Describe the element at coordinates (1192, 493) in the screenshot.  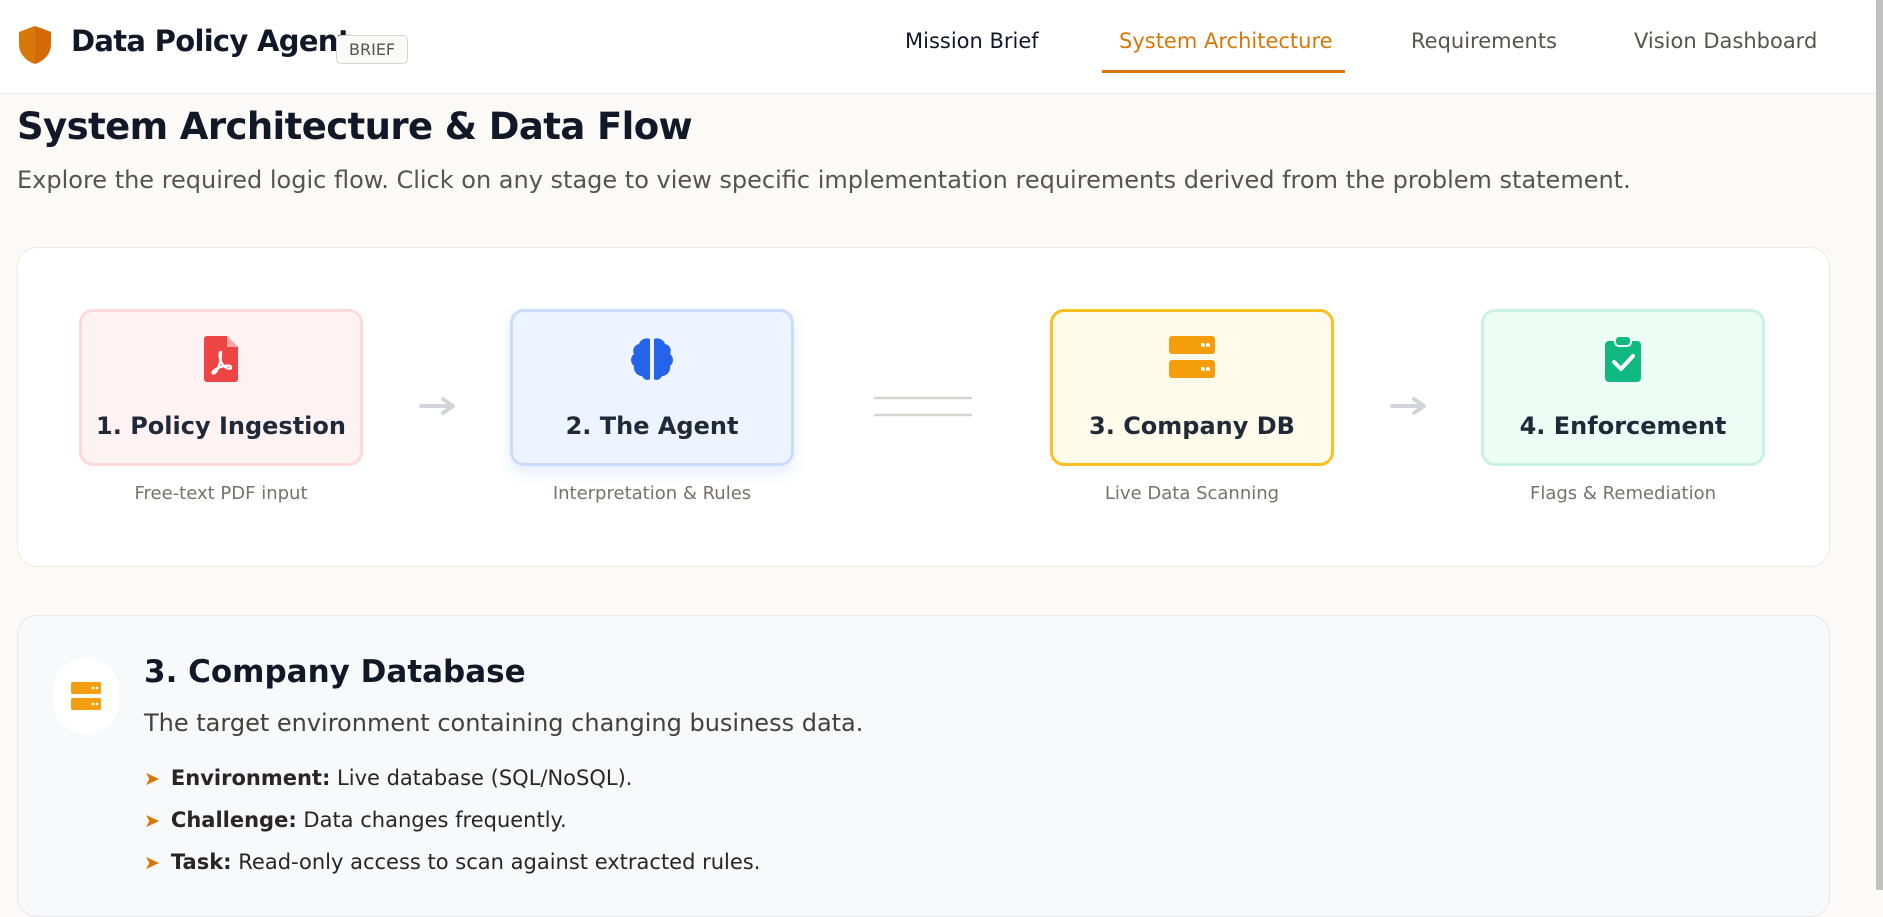
I see `stage-caption: Live Data Scanning` at that location.